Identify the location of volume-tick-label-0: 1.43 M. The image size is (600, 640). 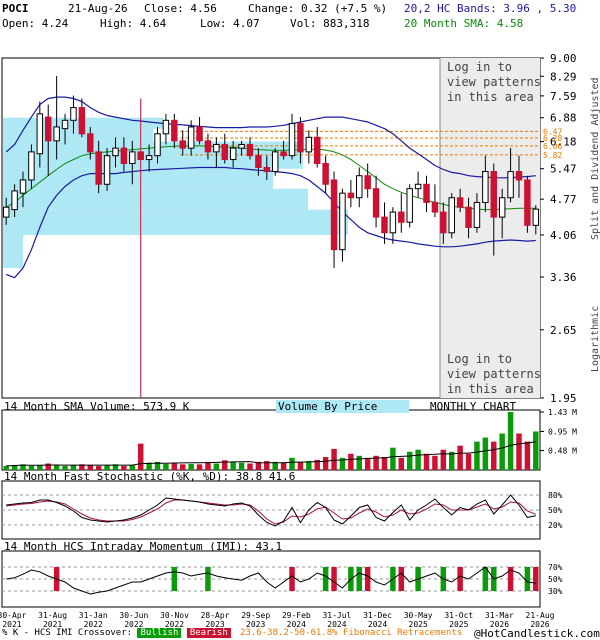
(562, 412).